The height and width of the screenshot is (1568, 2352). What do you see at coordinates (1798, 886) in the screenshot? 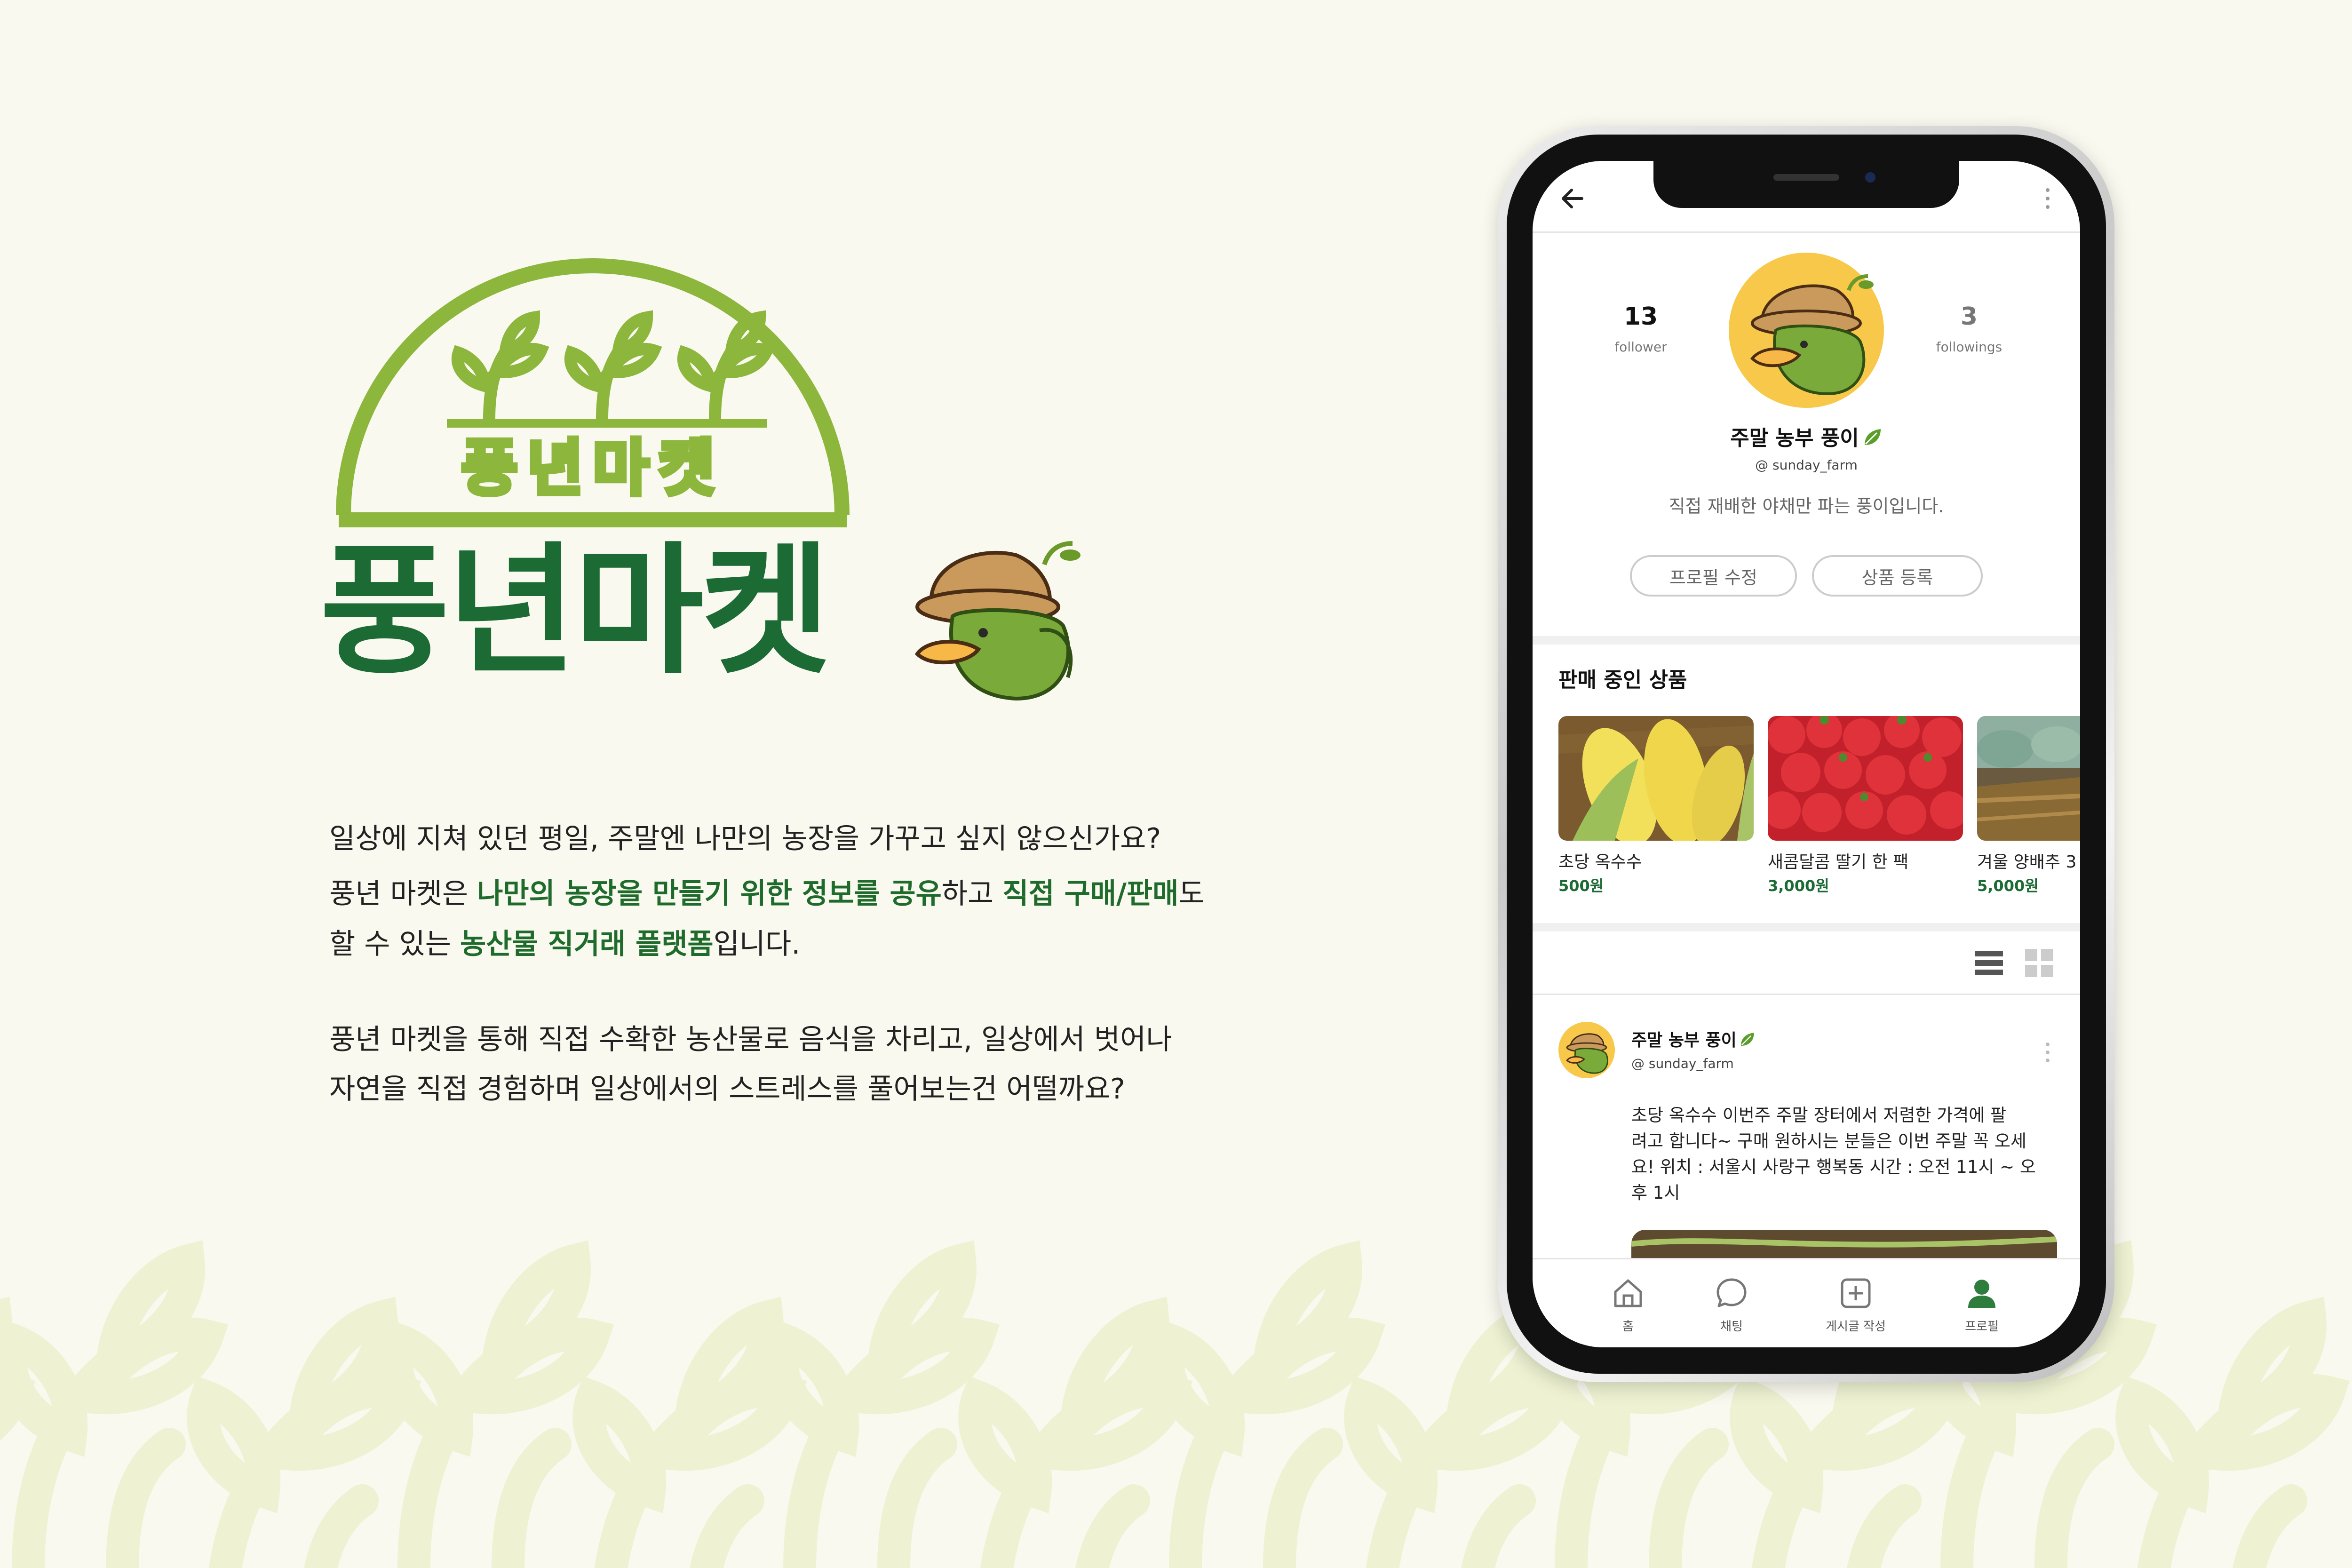
I see `product-price-strawberry: 3,000원` at bounding box center [1798, 886].